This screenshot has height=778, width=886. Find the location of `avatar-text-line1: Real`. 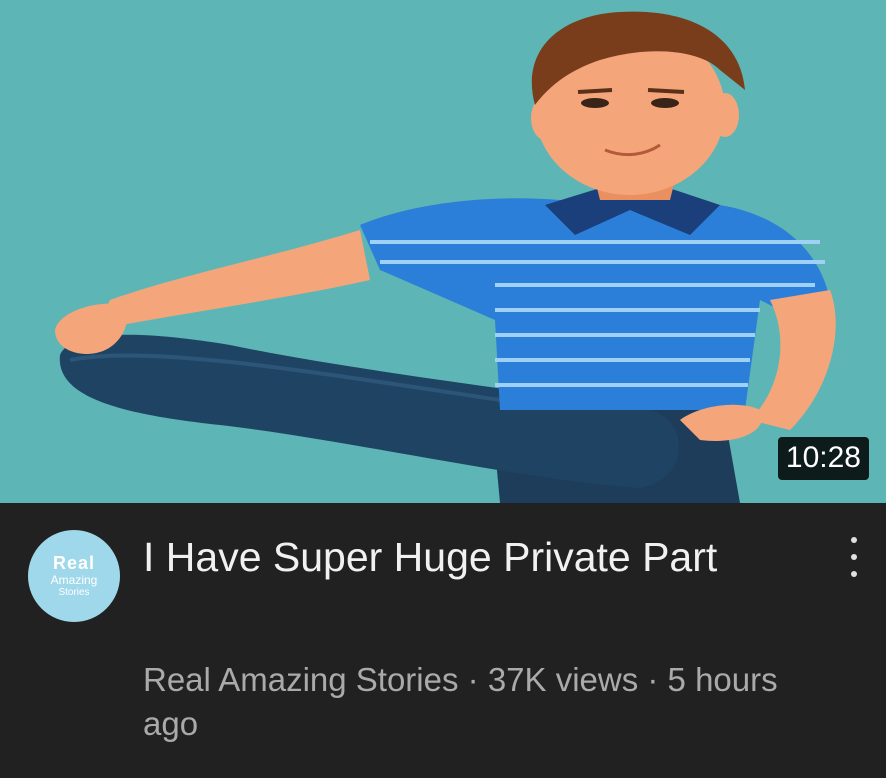

avatar-text-line1: Real is located at coordinates (74, 563).